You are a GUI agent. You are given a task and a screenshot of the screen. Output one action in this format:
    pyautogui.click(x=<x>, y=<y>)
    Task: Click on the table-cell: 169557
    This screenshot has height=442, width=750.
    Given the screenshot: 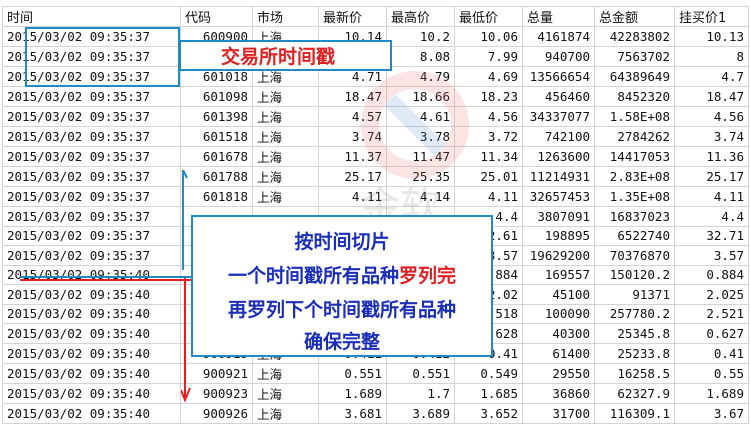 What is the action you would take?
    pyautogui.click(x=558, y=274)
    